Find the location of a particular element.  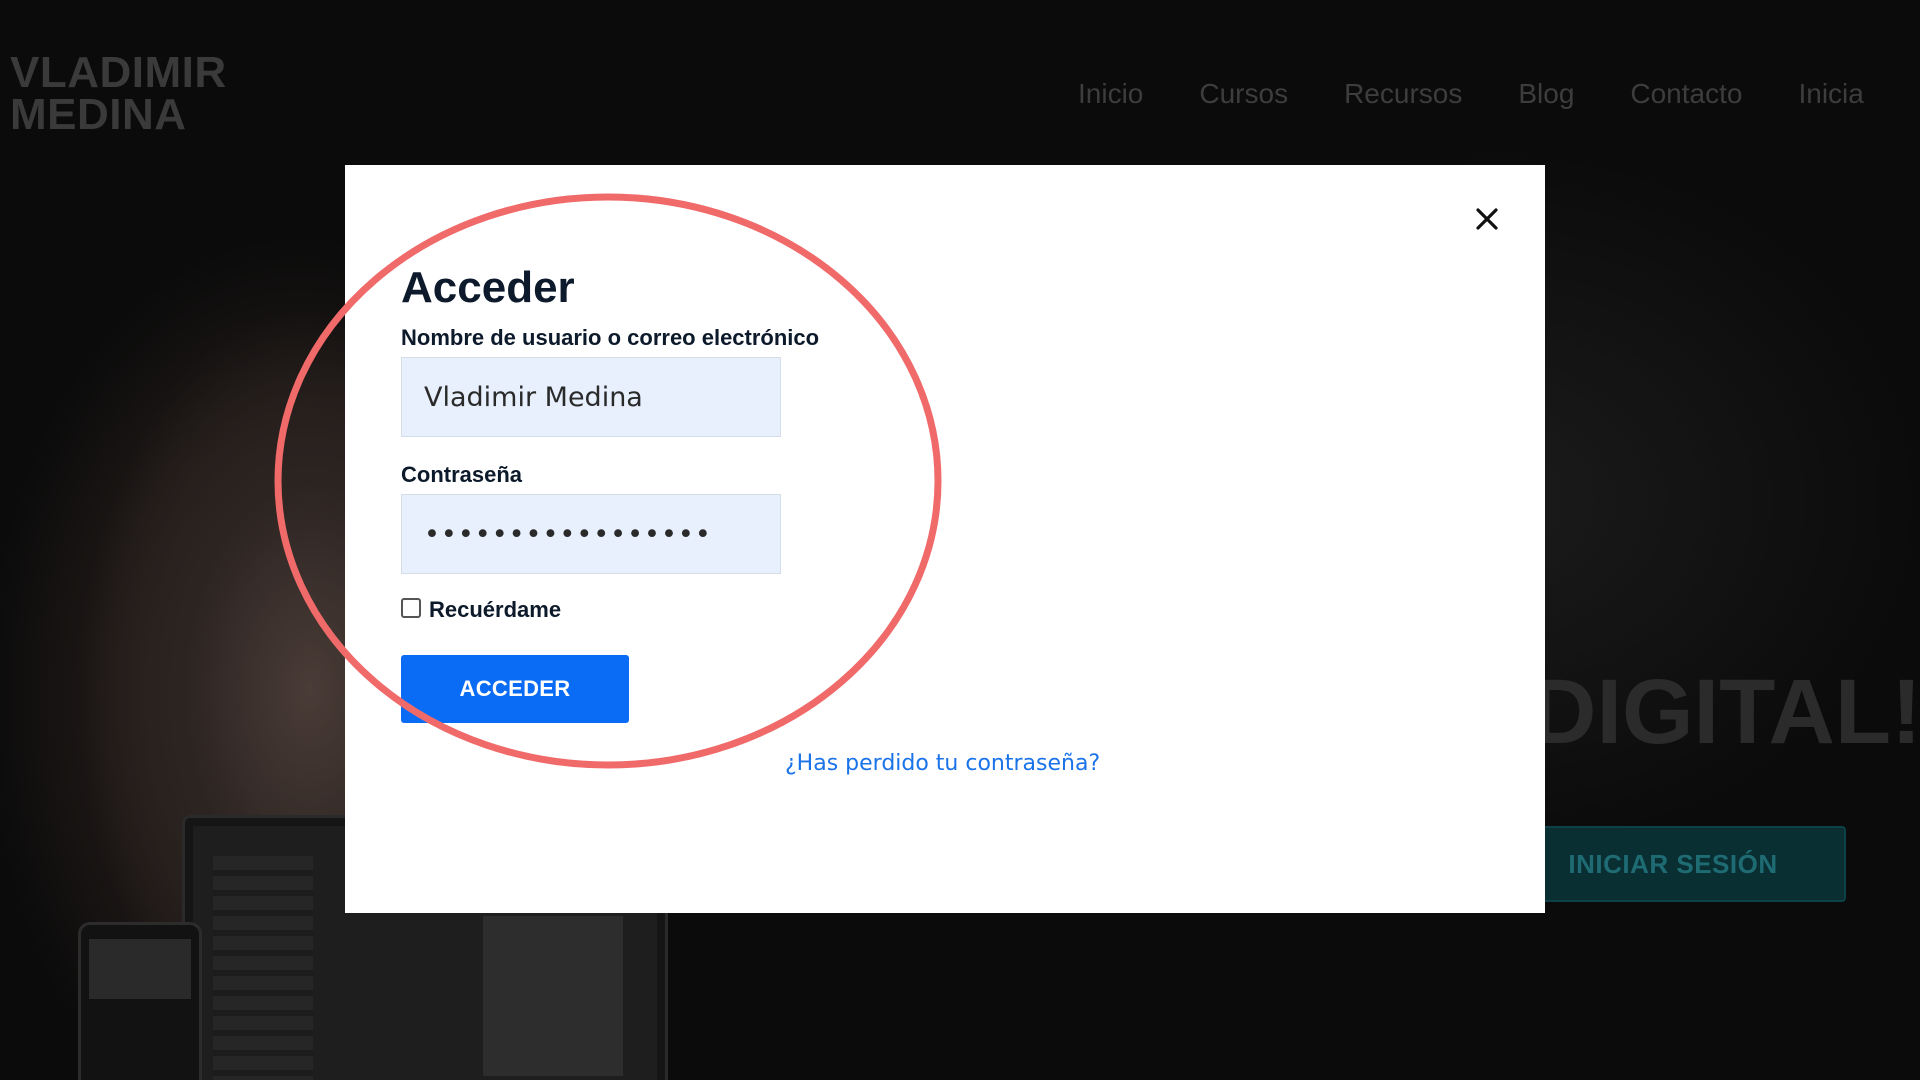

close-button is located at coordinates (1487, 219).